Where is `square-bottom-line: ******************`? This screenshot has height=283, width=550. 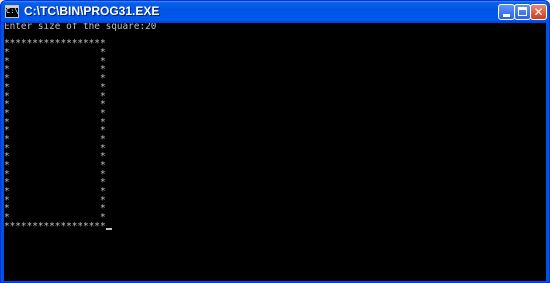 square-bottom-line: ****************** is located at coordinates (275, 226).